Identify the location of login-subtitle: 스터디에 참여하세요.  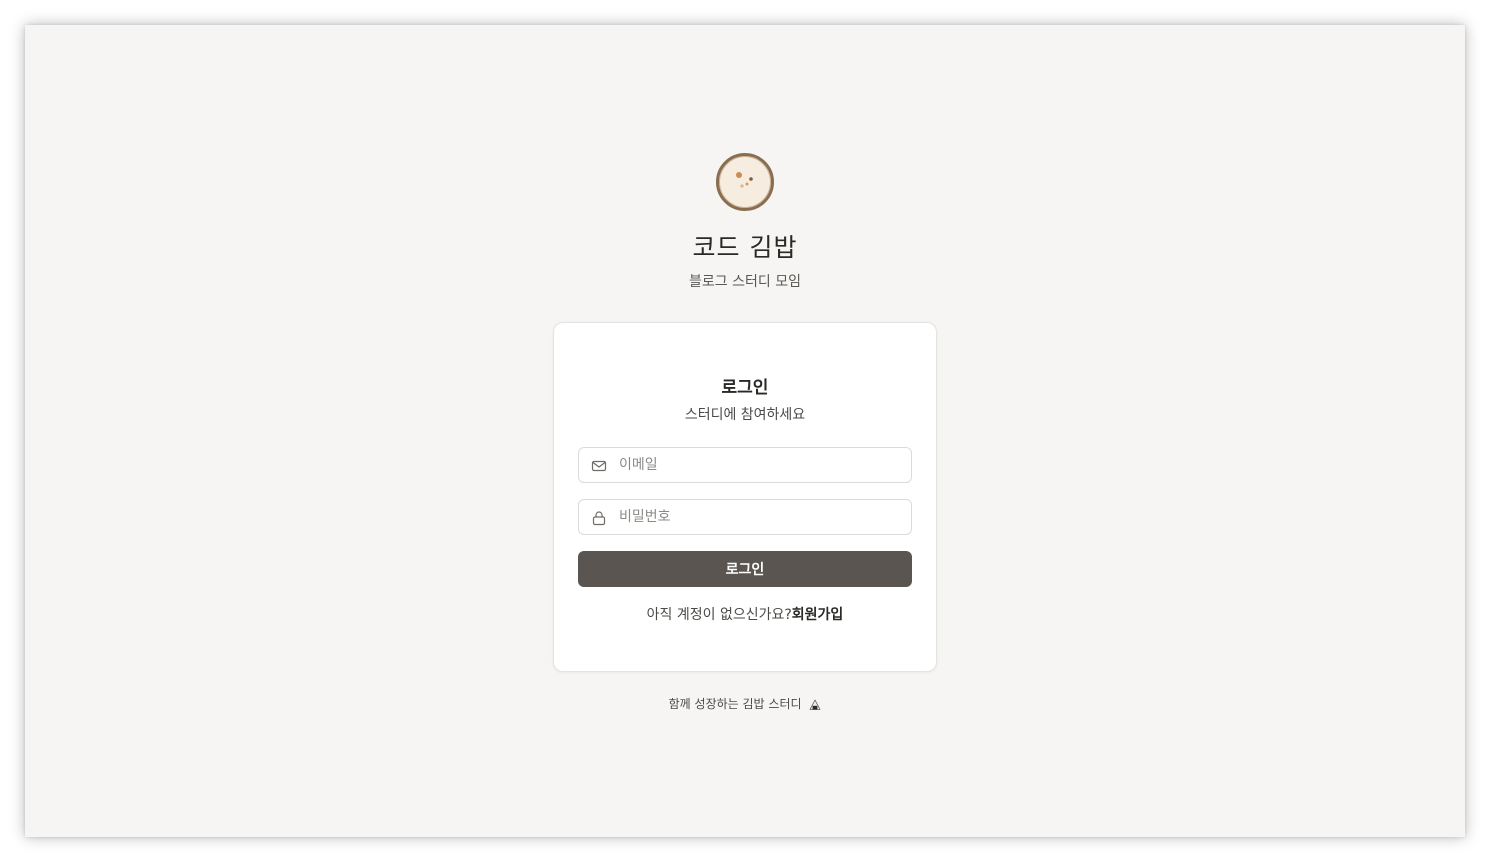
(745, 415).